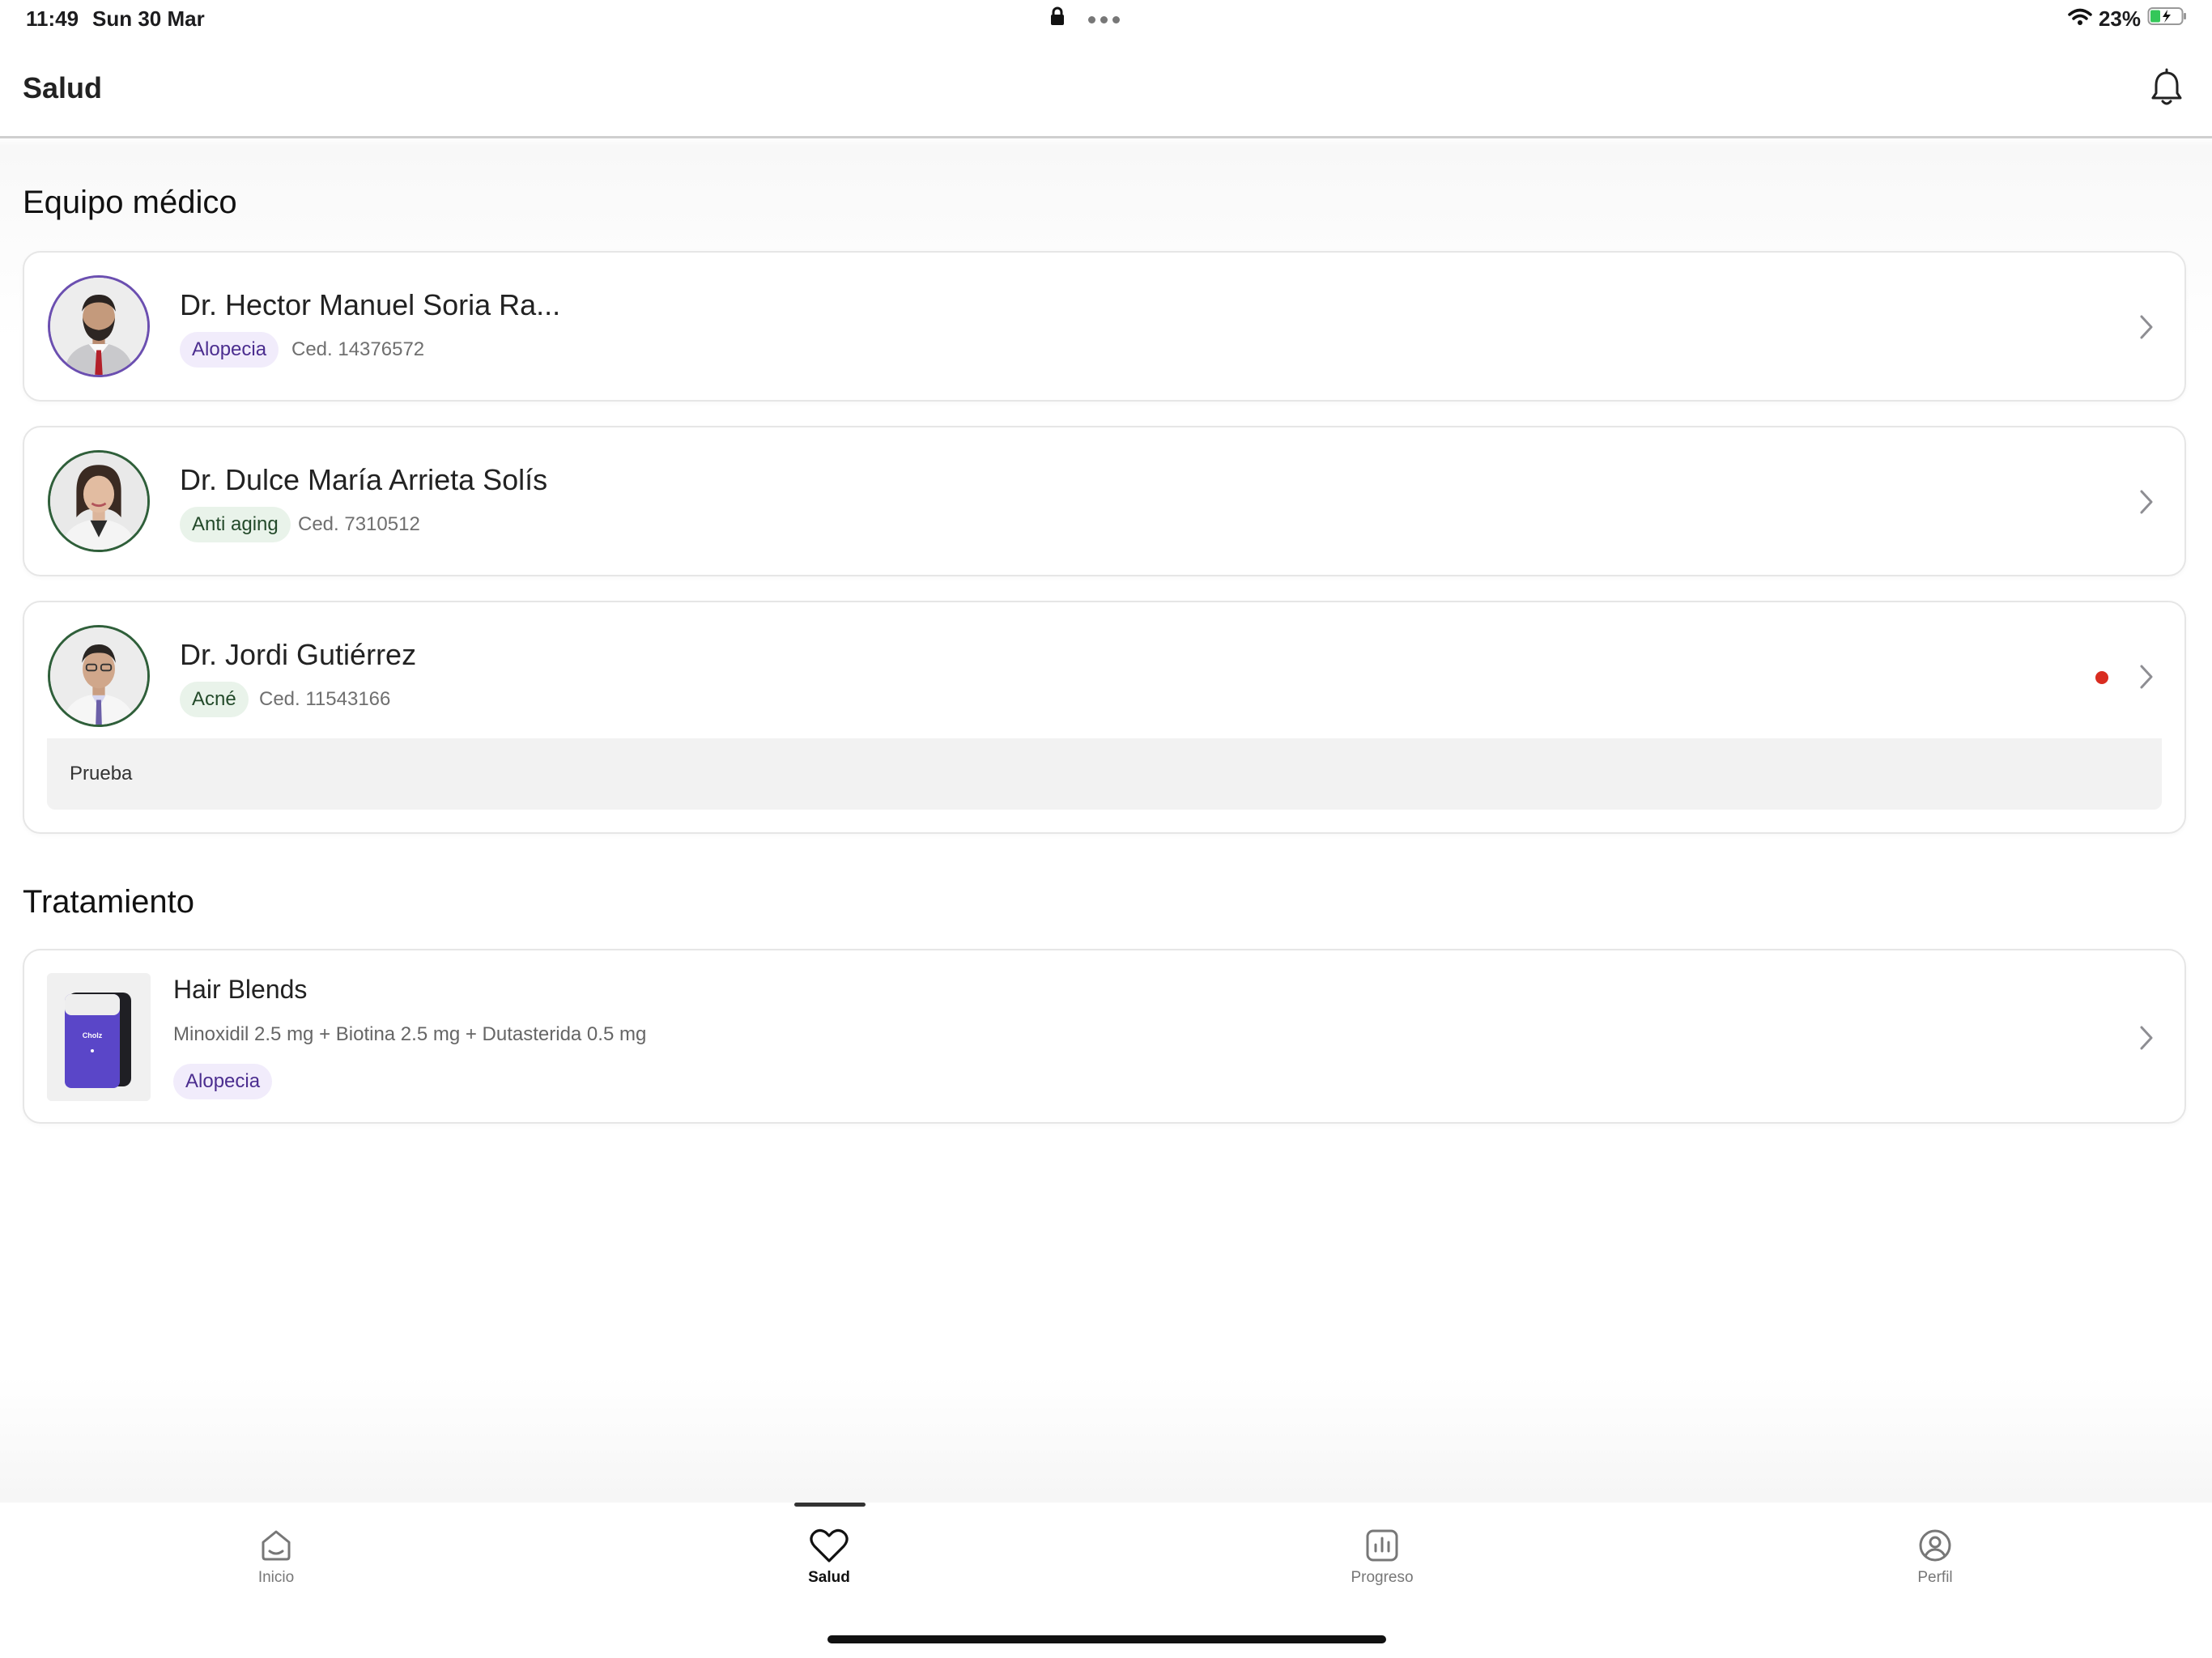 Image resolution: width=2212 pixels, height=1658 pixels. I want to click on last-message-text: Prueba, so click(102, 773).